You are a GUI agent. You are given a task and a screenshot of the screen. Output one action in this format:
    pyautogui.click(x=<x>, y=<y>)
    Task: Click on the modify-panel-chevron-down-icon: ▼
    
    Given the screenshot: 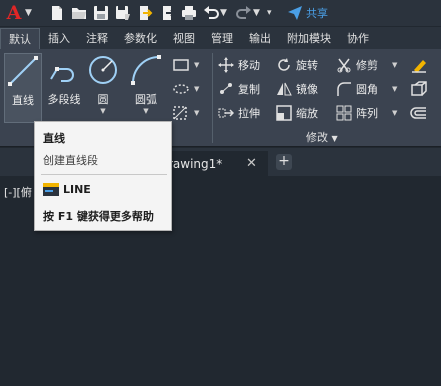 What is the action you would take?
    pyautogui.click(x=334, y=138)
    